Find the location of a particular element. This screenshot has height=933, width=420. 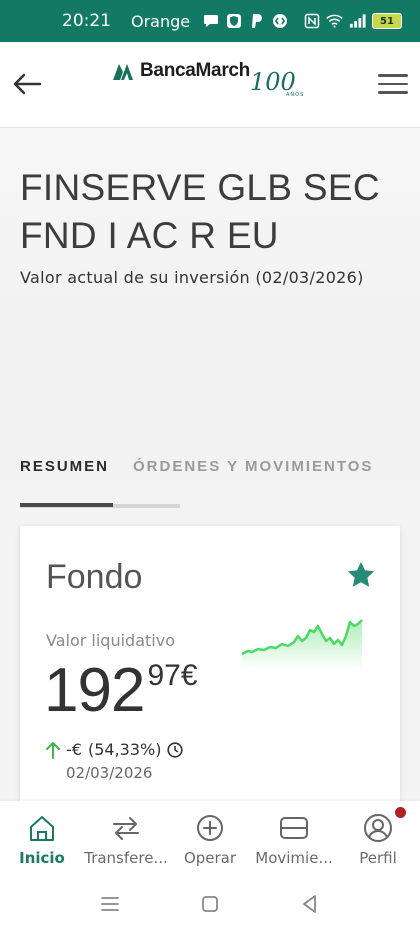

brand-logo: BancaMarch is located at coordinates (181, 71).